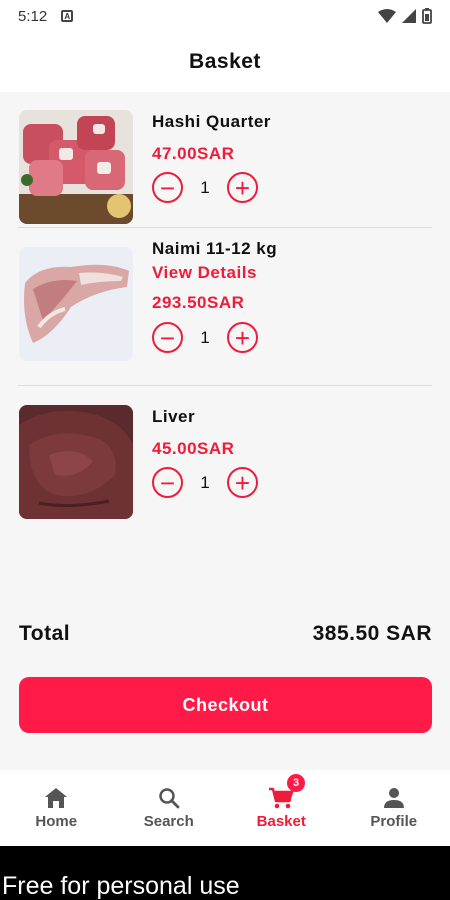 This screenshot has height=900, width=450. Describe the element at coordinates (169, 797) in the screenshot. I see `search-icon` at that location.